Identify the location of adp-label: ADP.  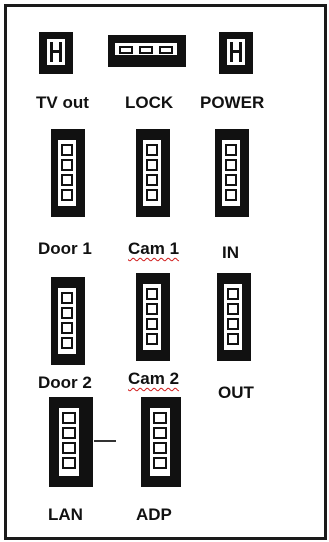
(154, 514).